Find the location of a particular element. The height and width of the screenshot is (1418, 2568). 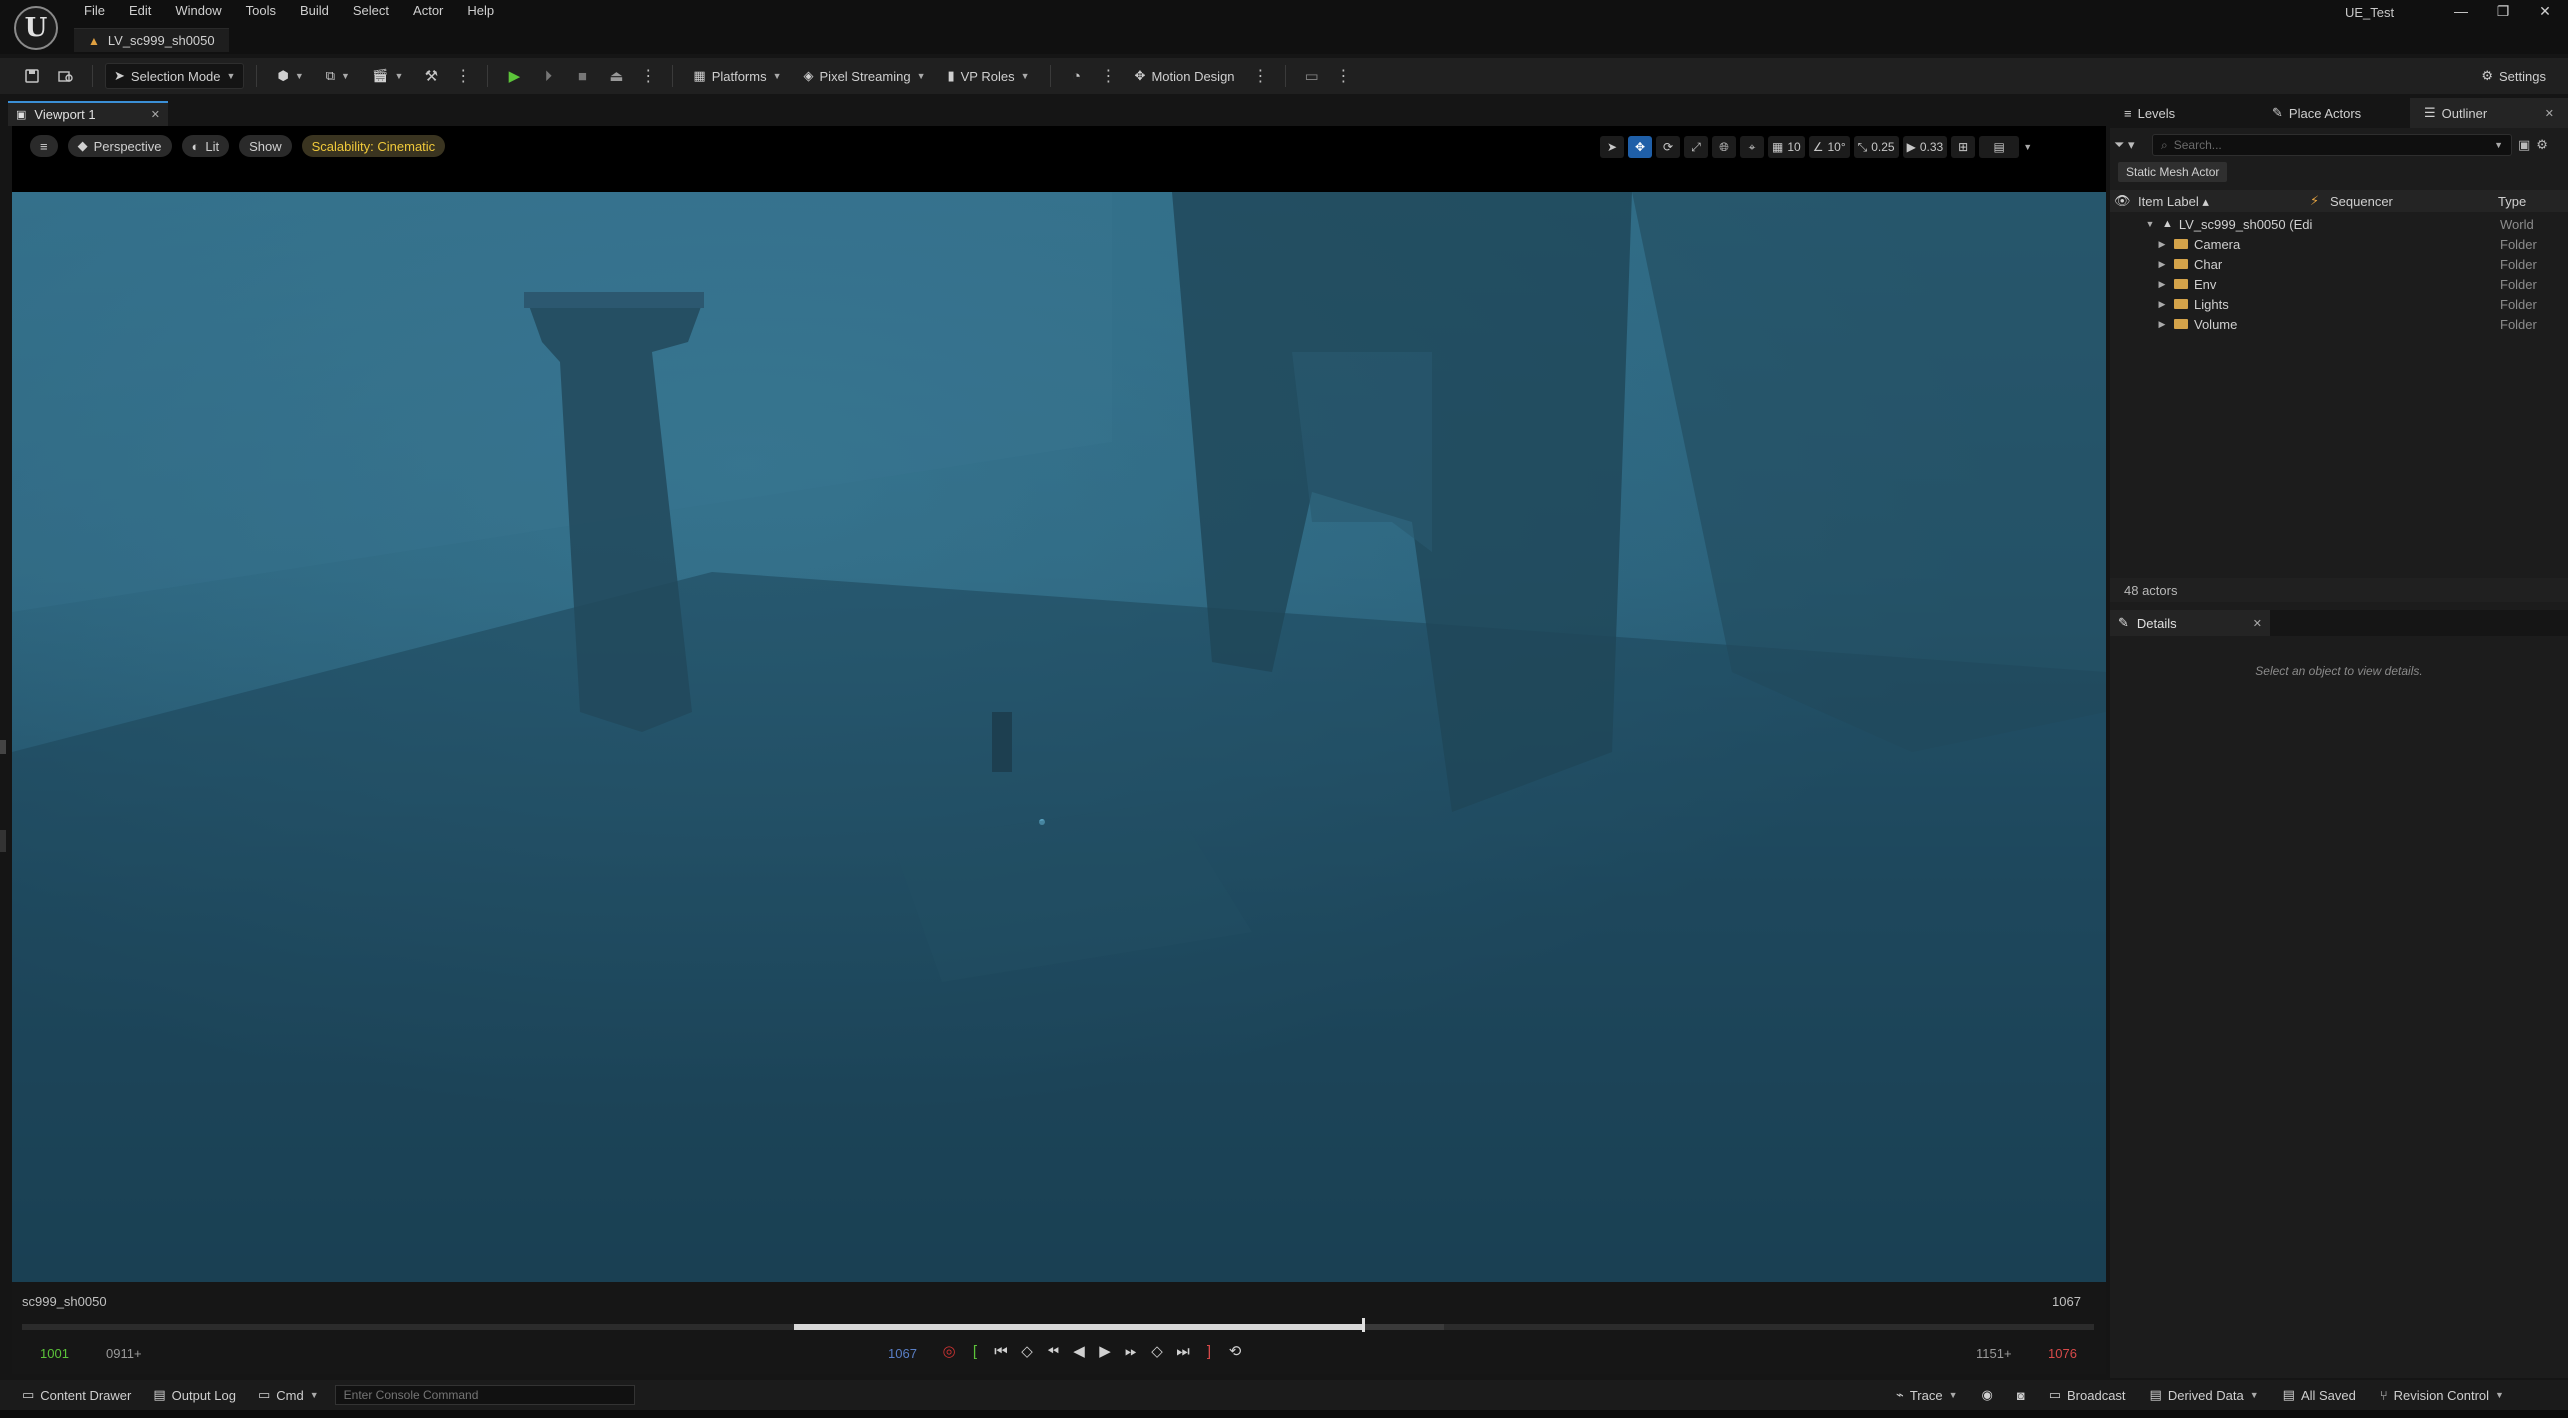

outliner-row-folder: ▶ Volume Folder is located at coordinates (2339, 324).